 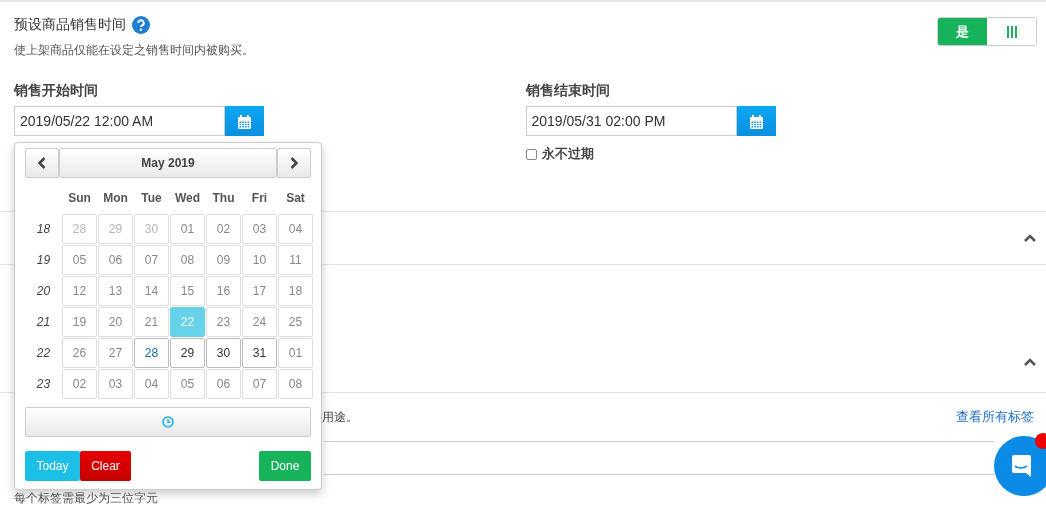 I want to click on previous-month-button, so click(x=42, y=163).